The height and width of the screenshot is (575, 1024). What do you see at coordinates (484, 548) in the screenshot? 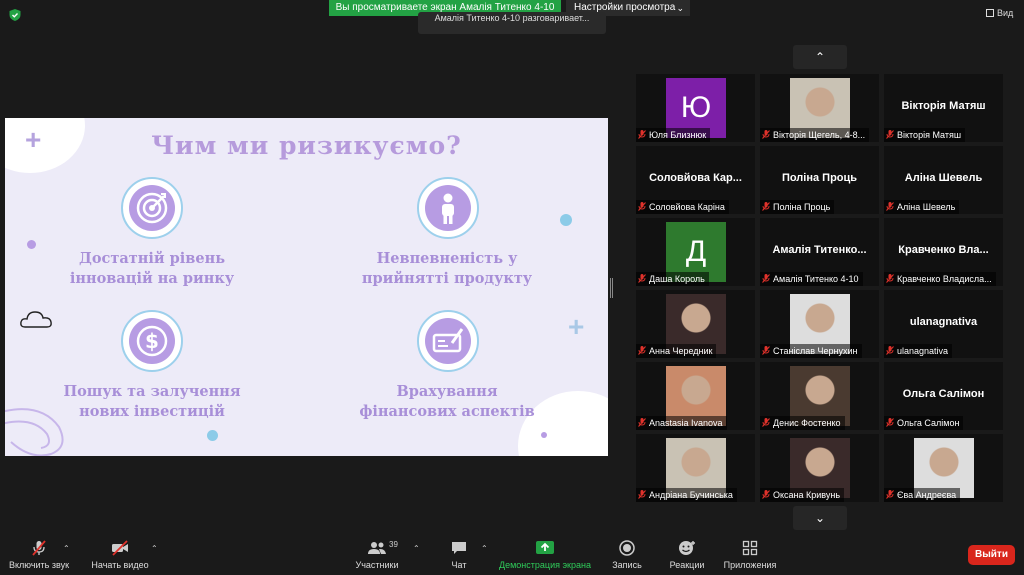
I see `chat-options-caret: ⌃` at bounding box center [484, 548].